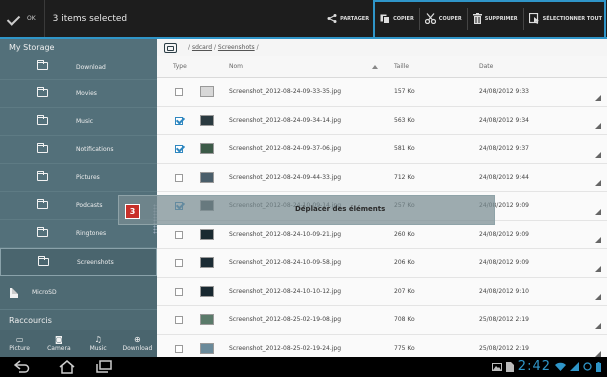 This screenshot has height=377, width=607. I want to click on sidebar-item-music: Music, so click(78, 122).